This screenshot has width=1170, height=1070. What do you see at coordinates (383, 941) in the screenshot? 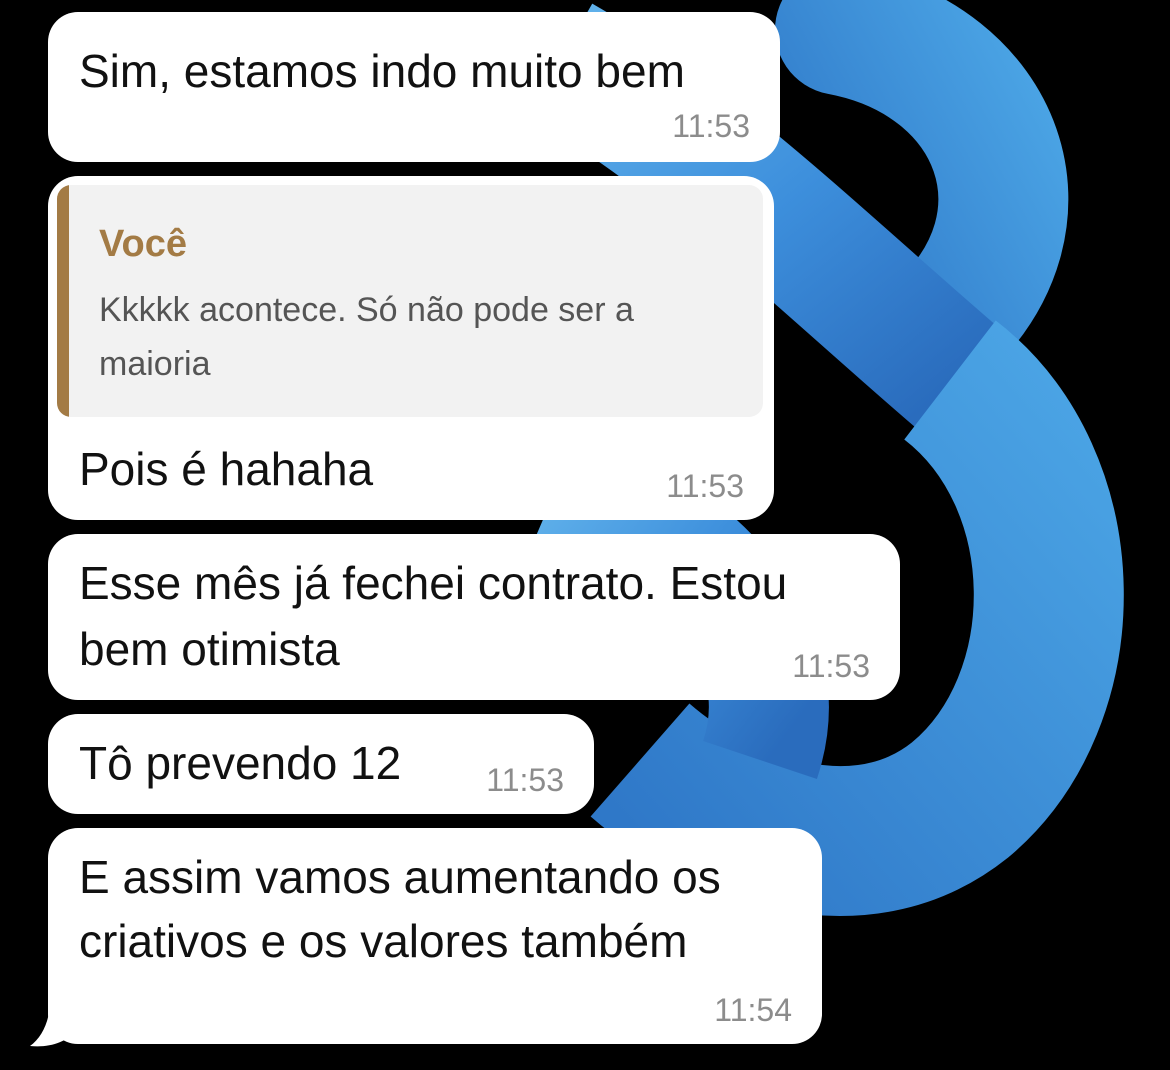
I see `message-text-line-2: criativos e os valores também` at bounding box center [383, 941].